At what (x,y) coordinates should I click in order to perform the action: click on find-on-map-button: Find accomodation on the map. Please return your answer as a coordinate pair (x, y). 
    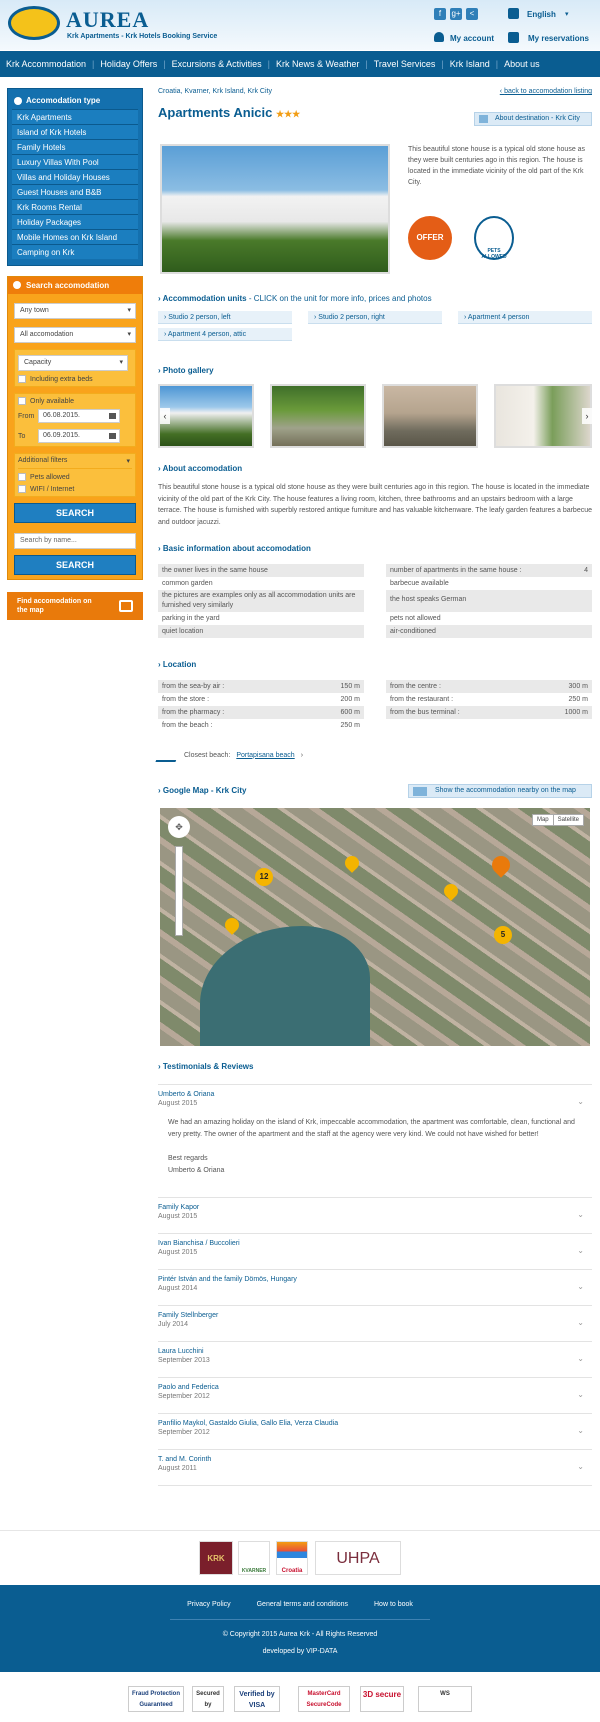
    Looking at the image, I should click on (75, 606).